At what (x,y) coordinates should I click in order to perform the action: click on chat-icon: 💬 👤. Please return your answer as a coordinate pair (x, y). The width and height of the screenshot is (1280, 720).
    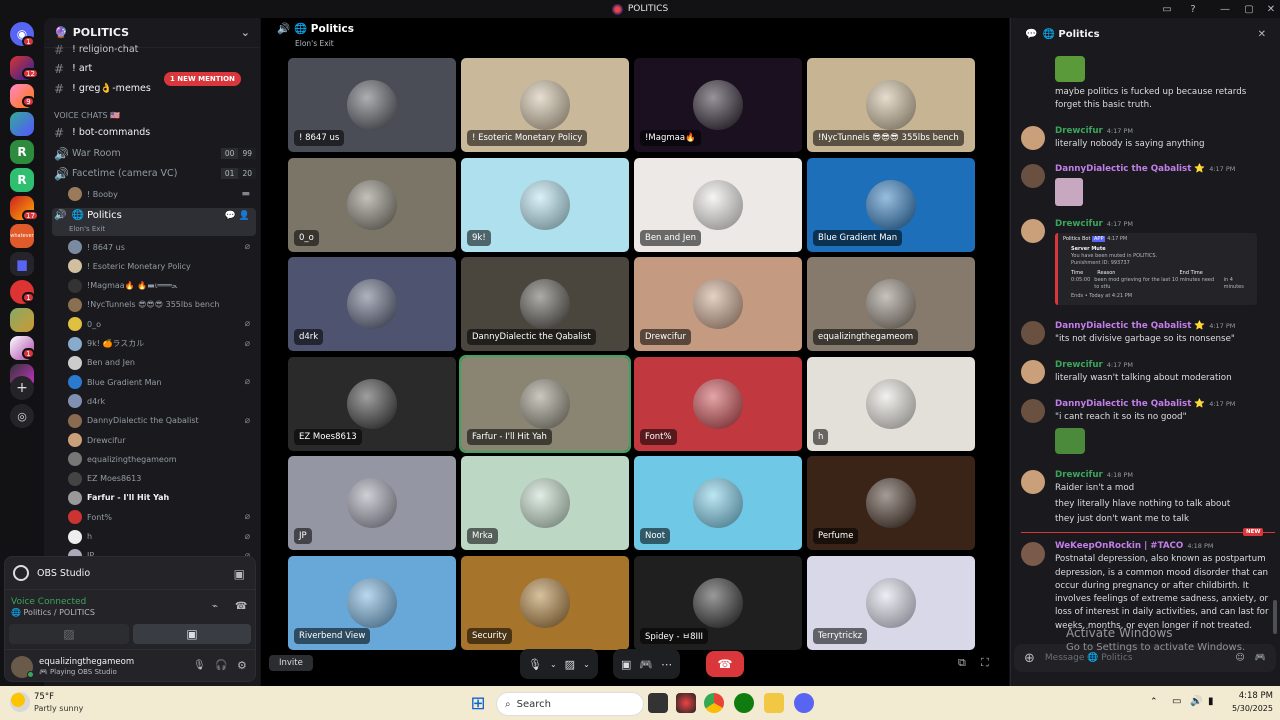
    Looking at the image, I should click on (237, 216).